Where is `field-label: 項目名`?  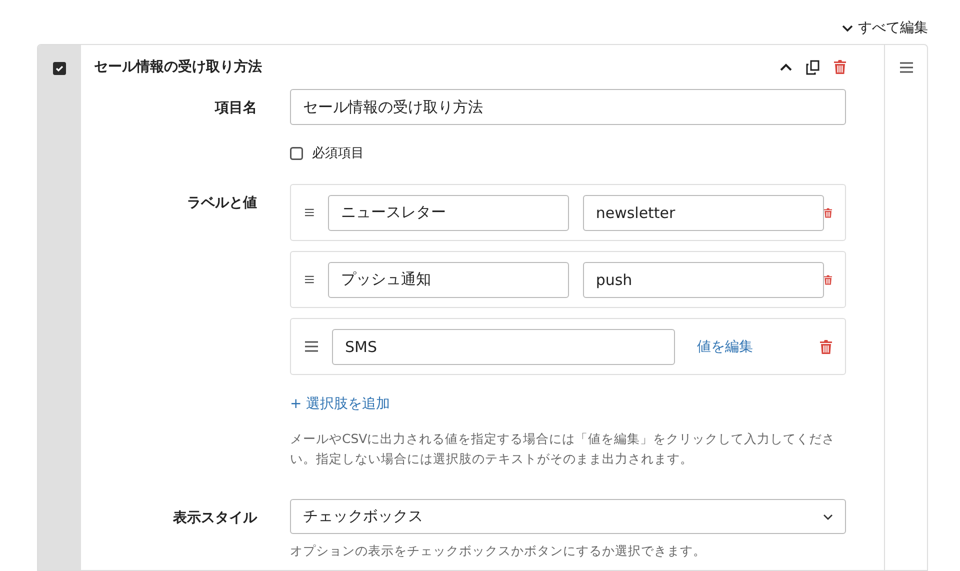 field-label: 項目名 is located at coordinates (236, 108).